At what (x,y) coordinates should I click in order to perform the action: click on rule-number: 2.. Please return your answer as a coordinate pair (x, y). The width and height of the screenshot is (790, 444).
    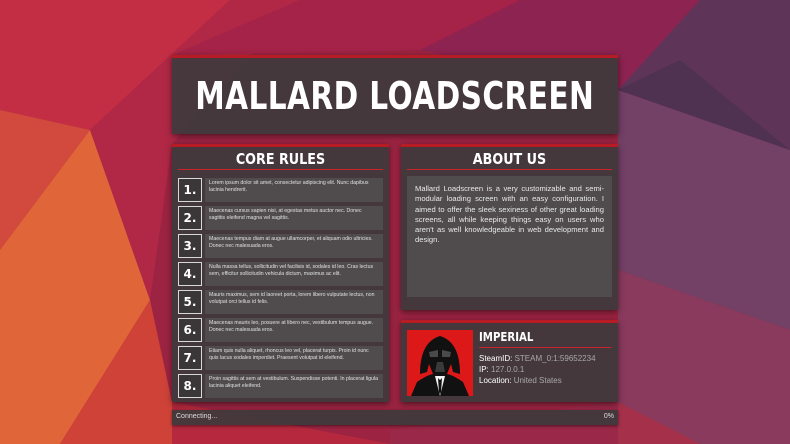
    Looking at the image, I should click on (190, 218).